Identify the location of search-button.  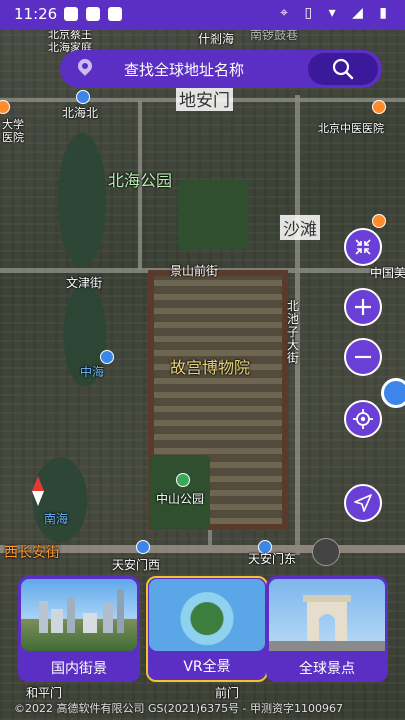
(343, 69).